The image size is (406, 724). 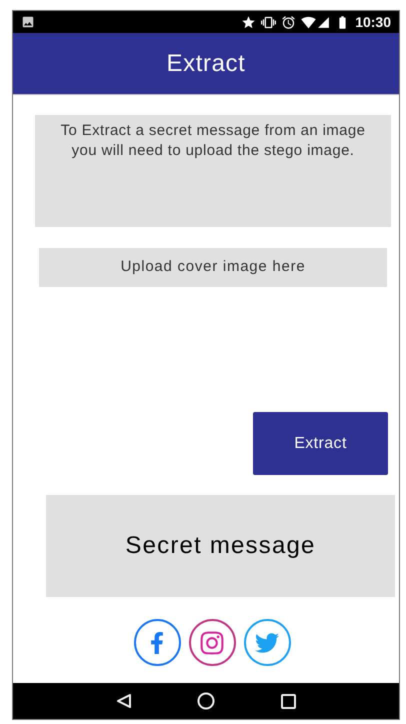 I want to click on clock: 10:30, so click(x=373, y=22).